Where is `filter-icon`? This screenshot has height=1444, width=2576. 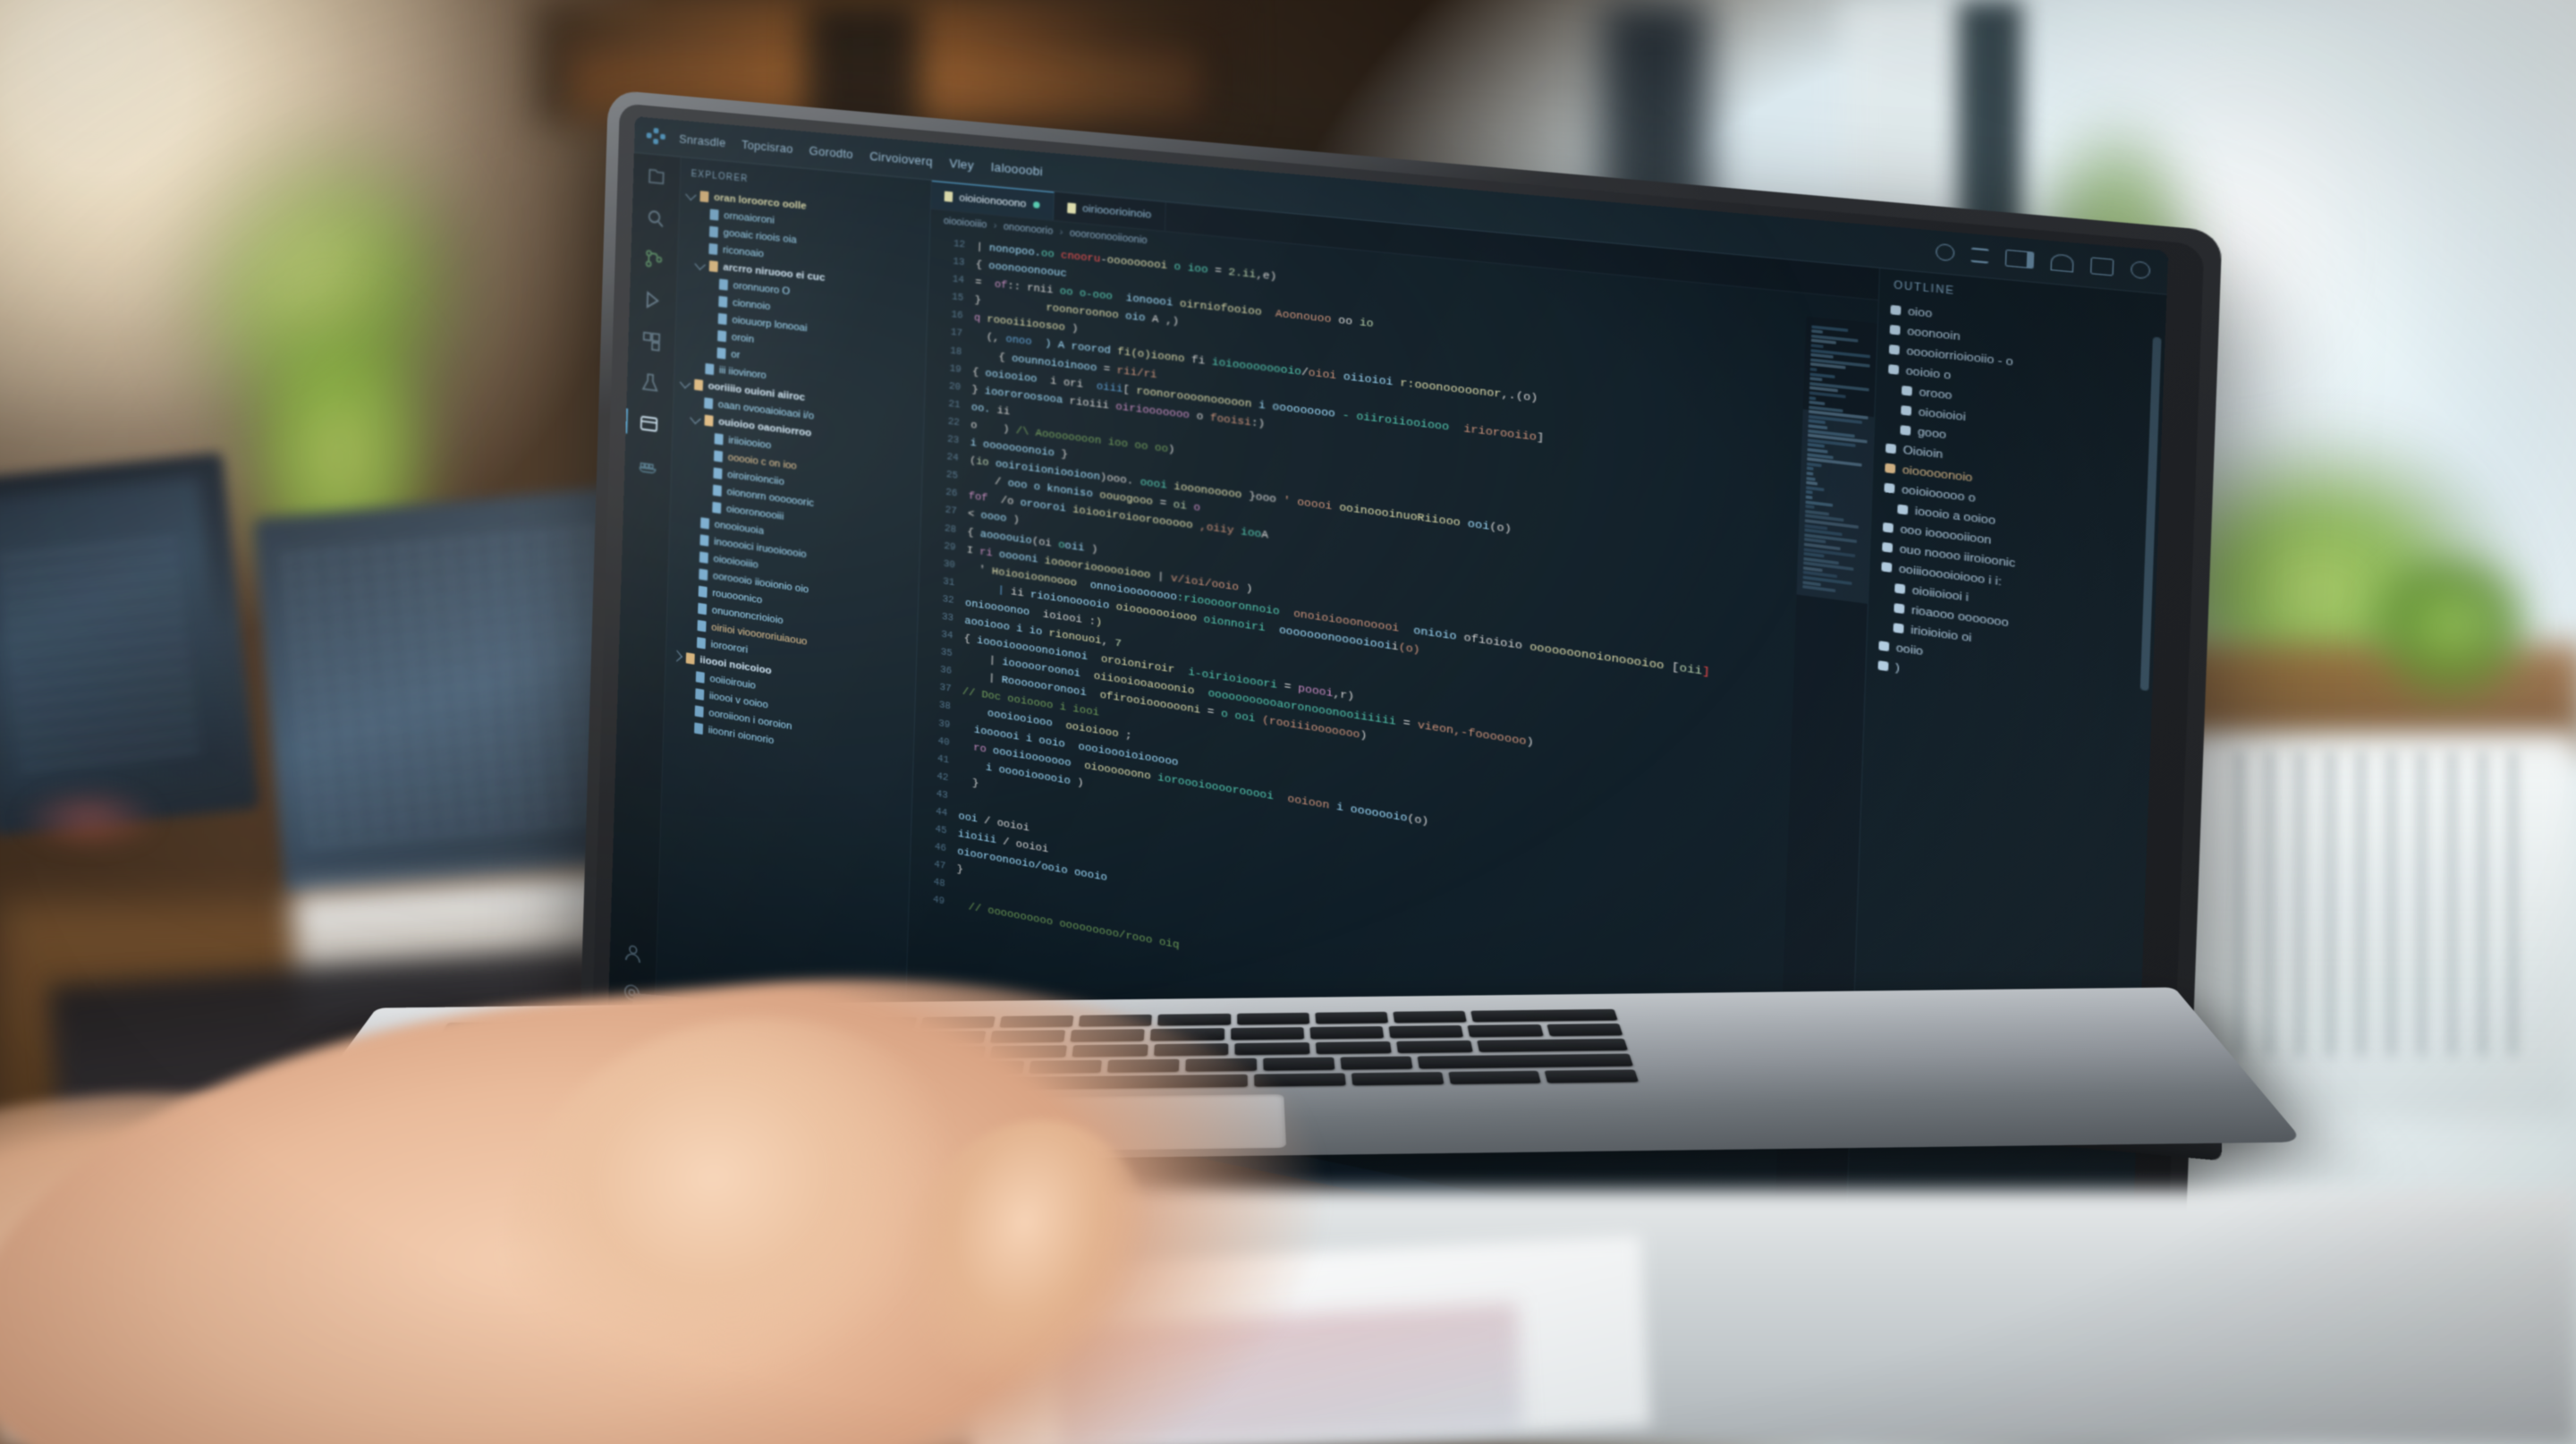
filter-icon is located at coordinates (2062, 263).